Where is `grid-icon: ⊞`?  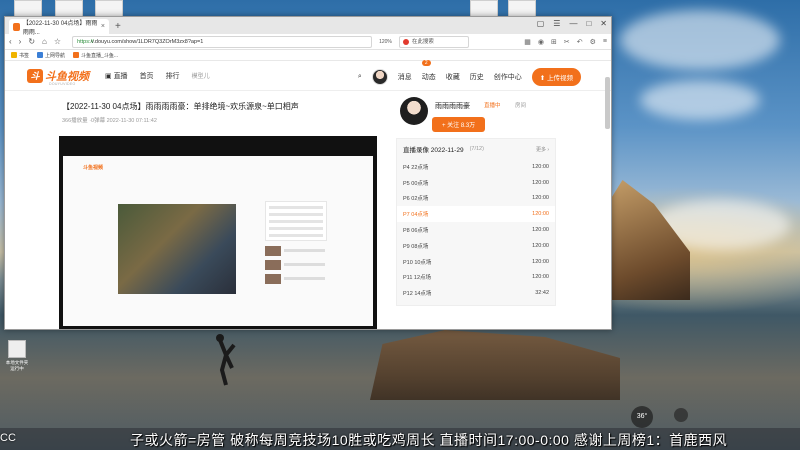
grid-icon: ⊞ is located at coordinates (554, 42).